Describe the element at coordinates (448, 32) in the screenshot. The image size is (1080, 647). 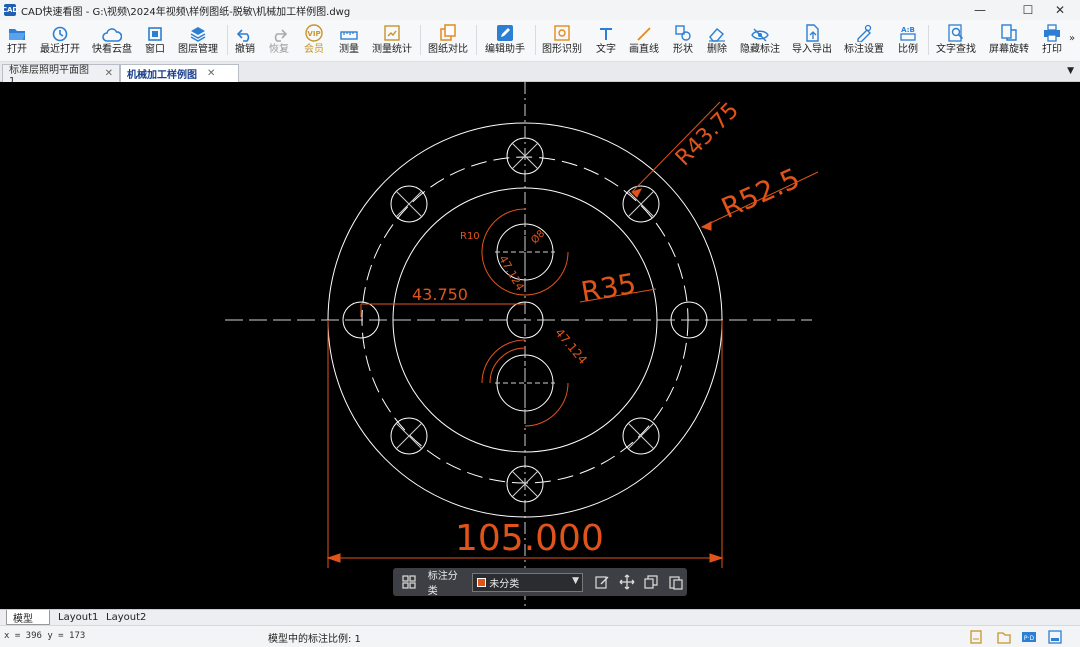
I see `compare-icon` at that location.